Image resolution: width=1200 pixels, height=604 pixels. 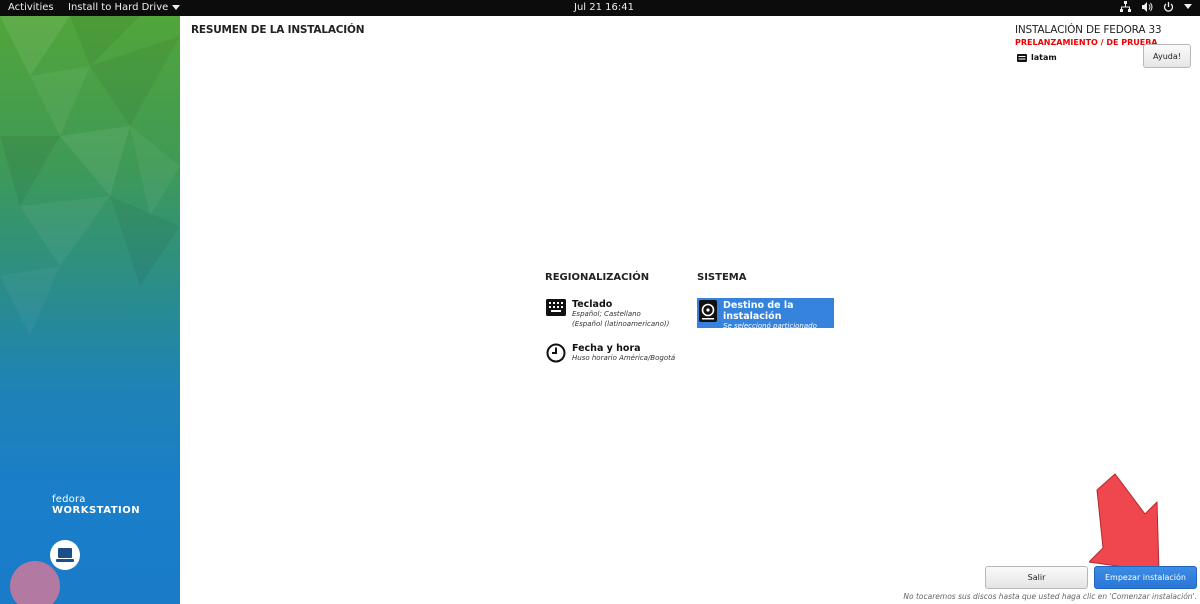 What do you see at coordinates (1088, 30) in the screenshot?
I see `product-title: INSTALACIÓN DE FEDORA 33` at bounding box center [1088, 30].